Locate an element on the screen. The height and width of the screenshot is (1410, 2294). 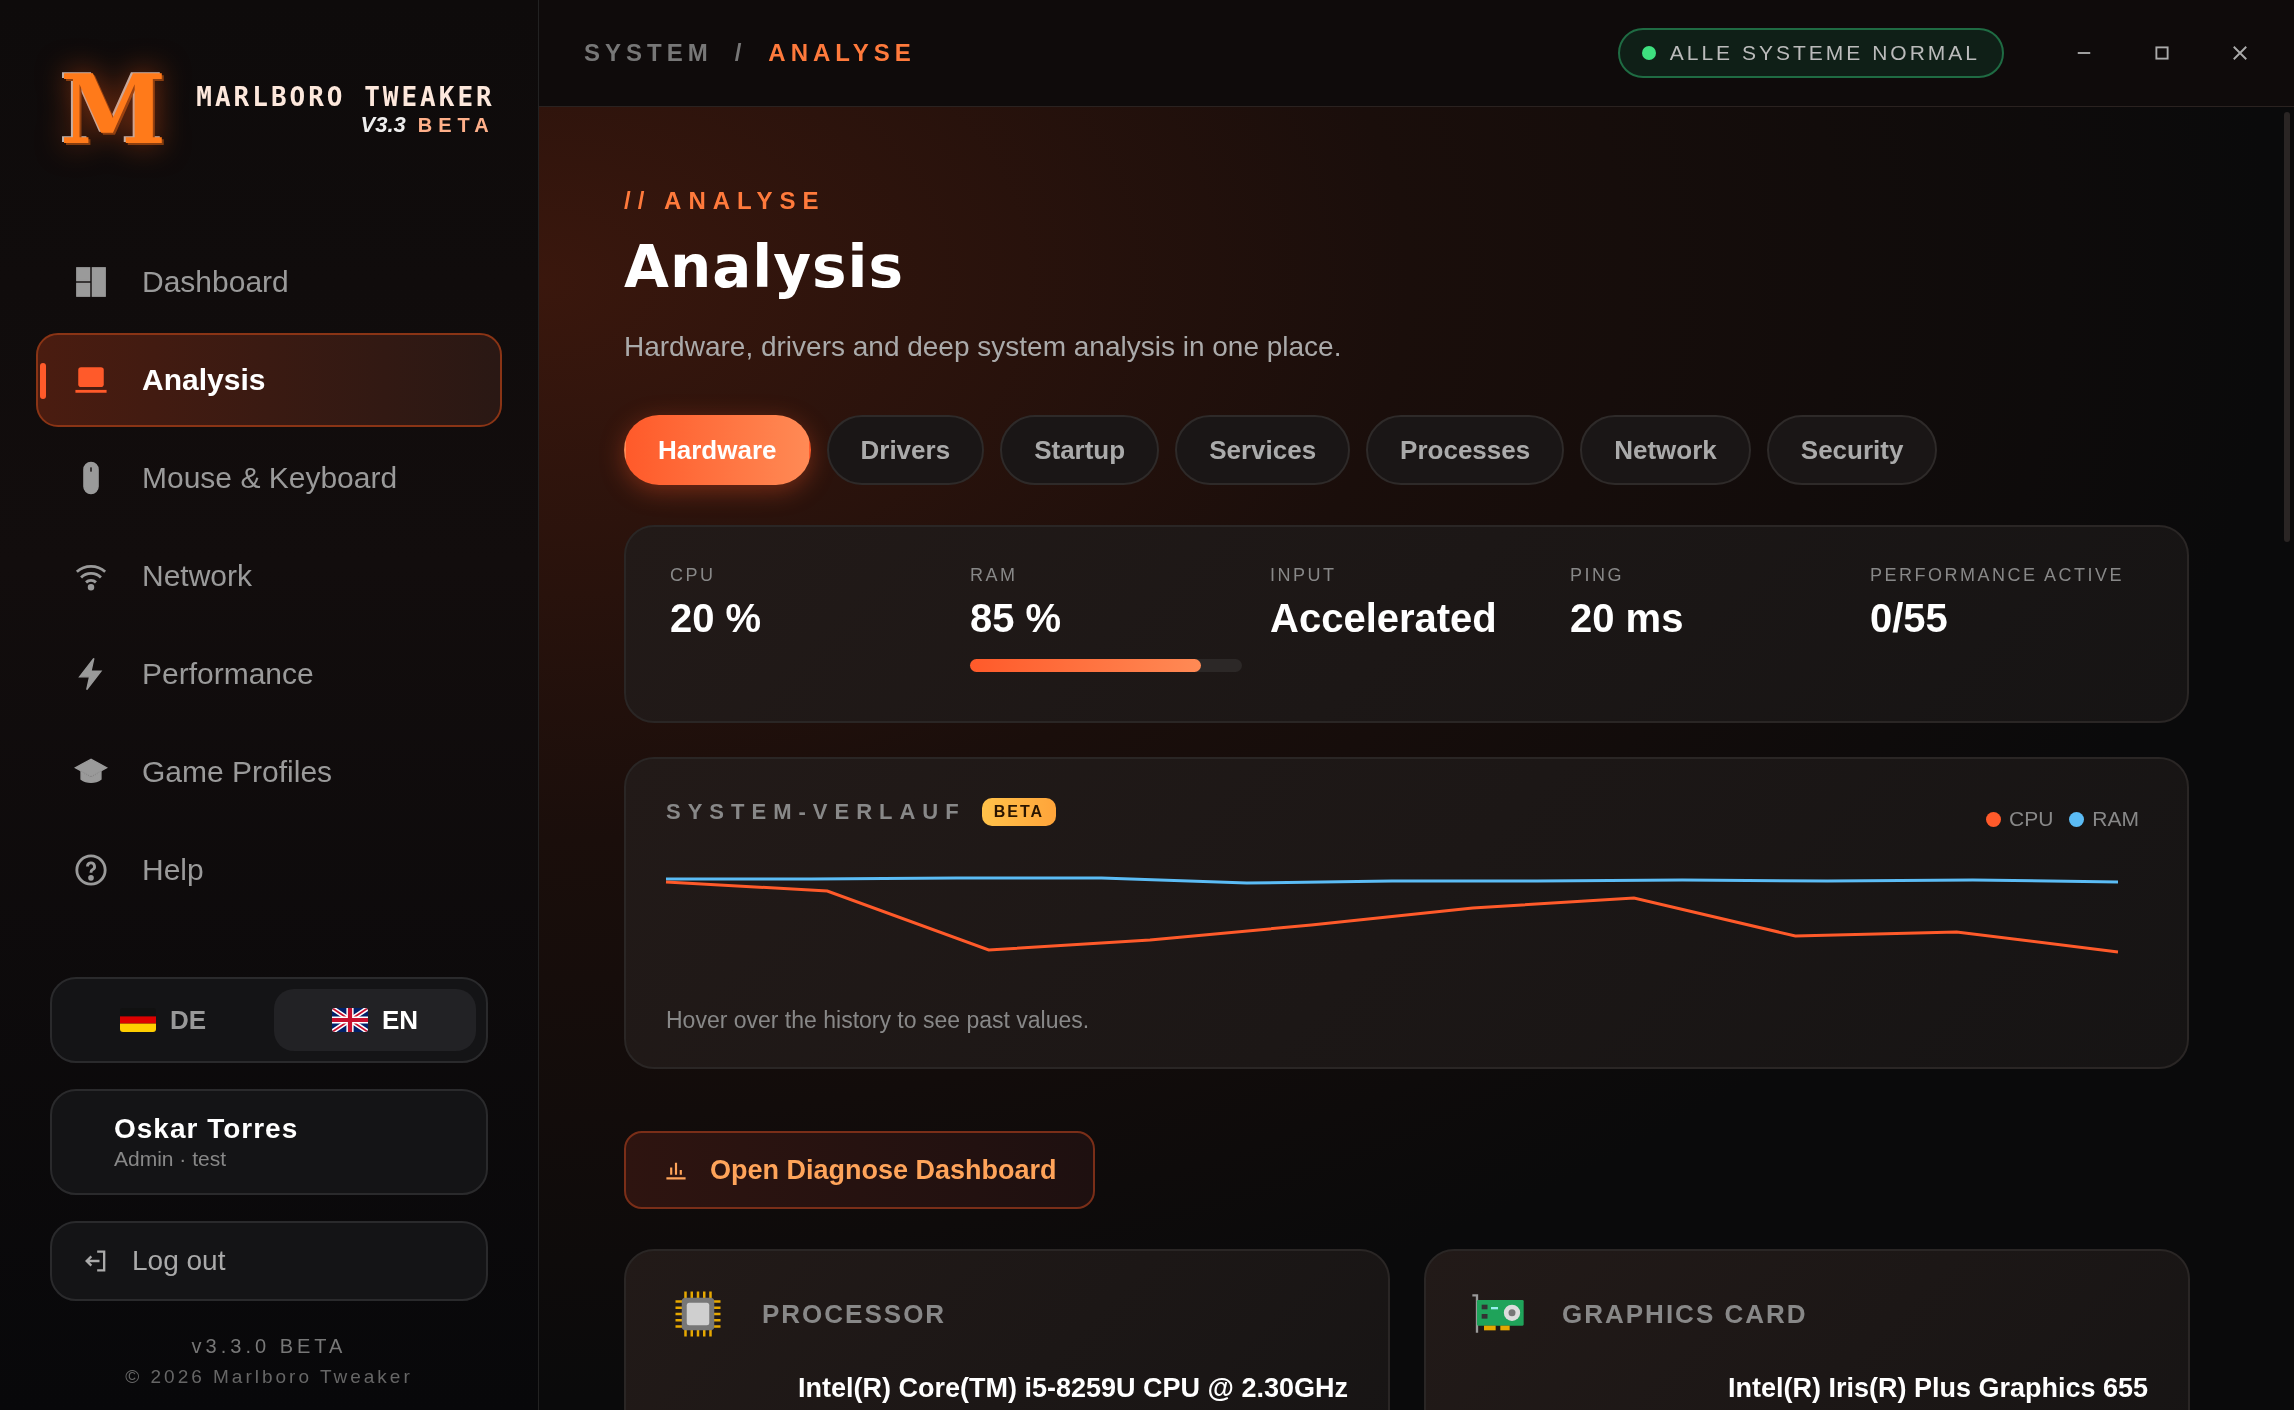
language-button: DE is located at coordinates (163, 1020).